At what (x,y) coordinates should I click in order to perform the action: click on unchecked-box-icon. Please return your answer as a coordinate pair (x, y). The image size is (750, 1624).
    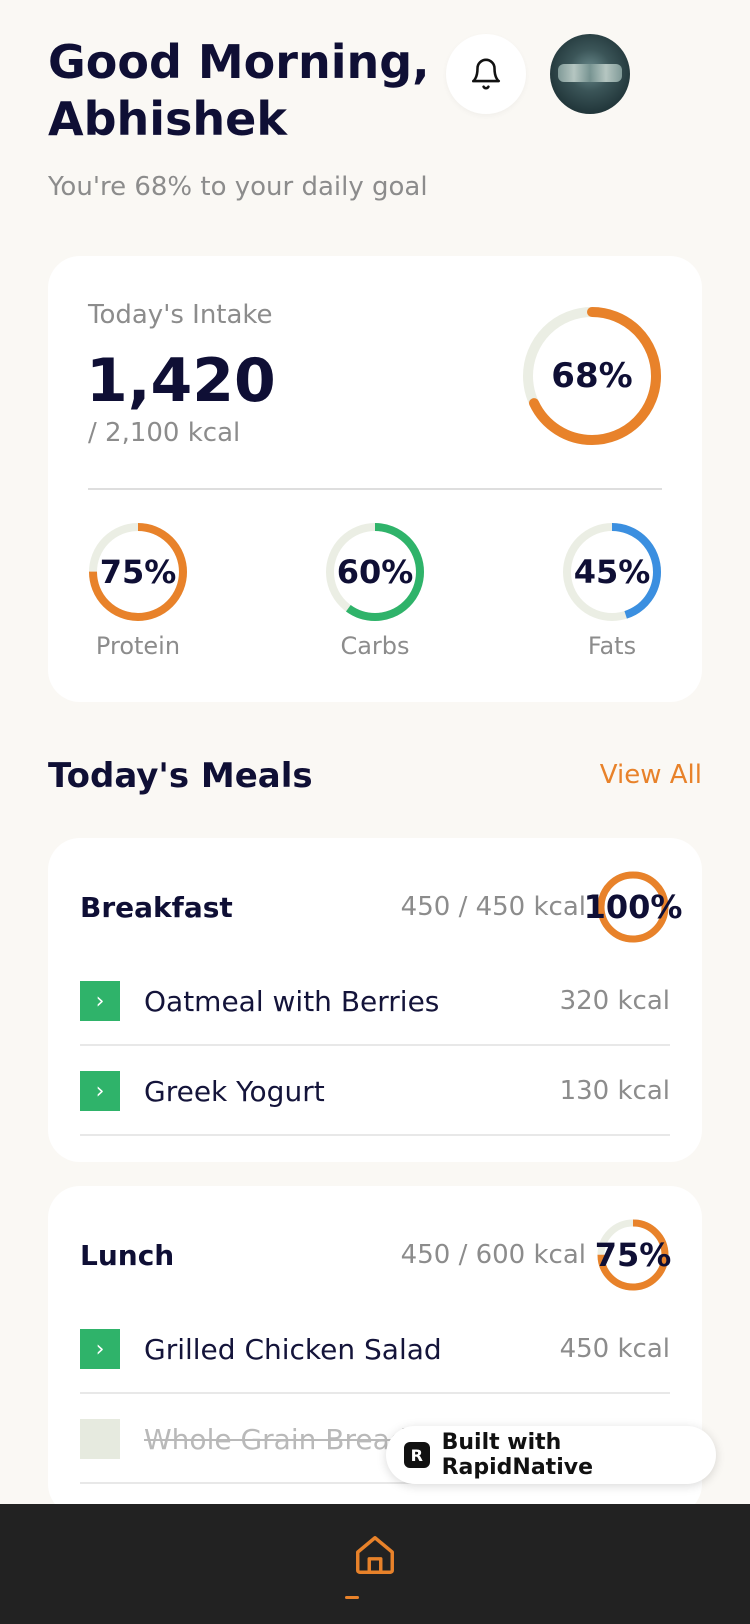
    Looking at the image, I should click on (100, 1439).